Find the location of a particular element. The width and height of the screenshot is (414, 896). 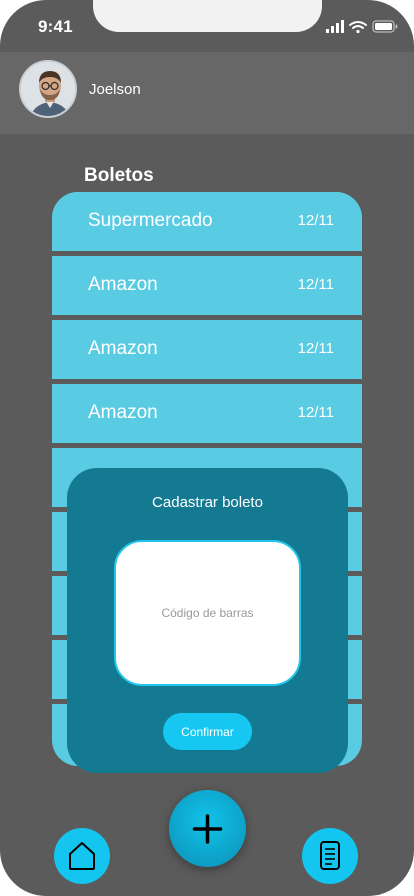

home-button is located at coordinates (82, 856).